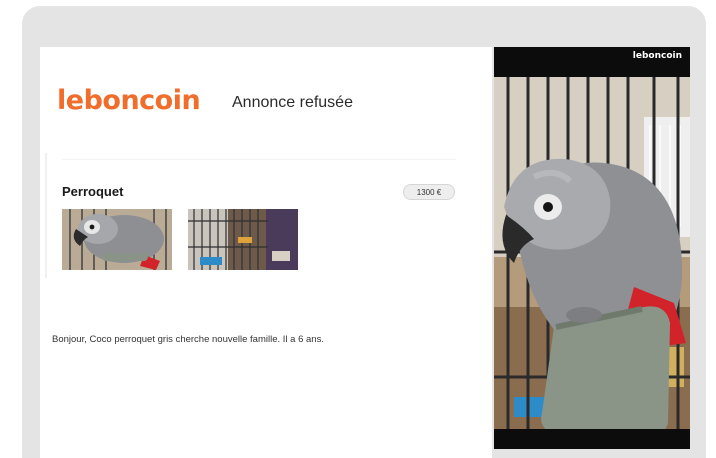 The width and height of the screenshot is (716, 458). What do you see at coordinates (292, 102) in the screenshot?
I see `status-title: Annonce refusée` at bounding box center [292, 102].